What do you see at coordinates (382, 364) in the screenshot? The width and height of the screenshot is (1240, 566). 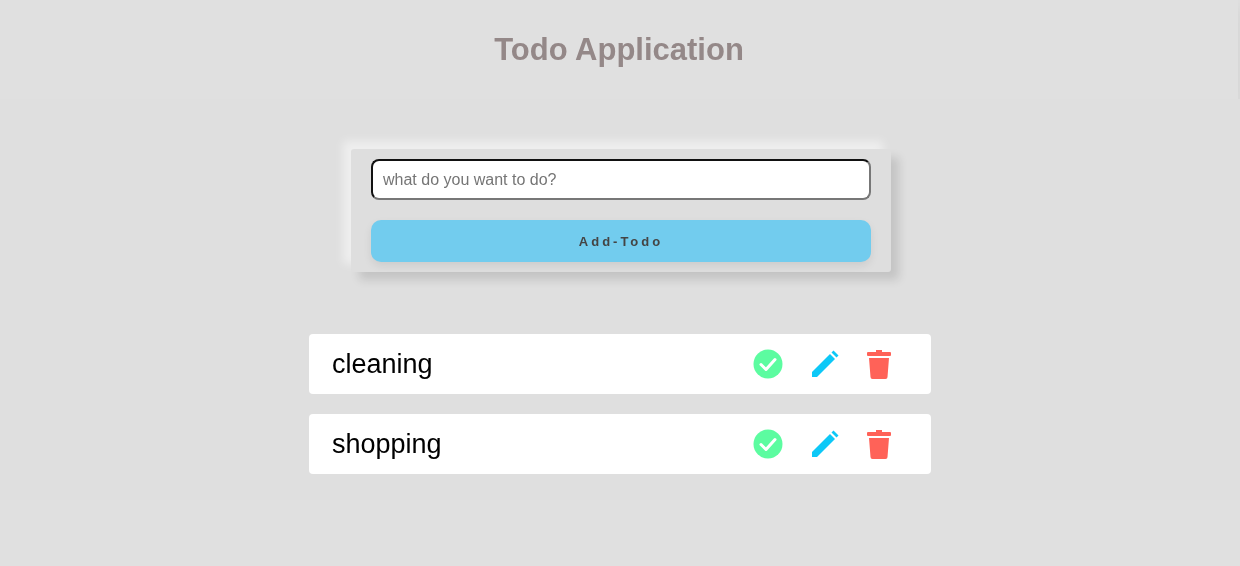 I see `todo-text: cleaning` at bounding box center [382, 364].